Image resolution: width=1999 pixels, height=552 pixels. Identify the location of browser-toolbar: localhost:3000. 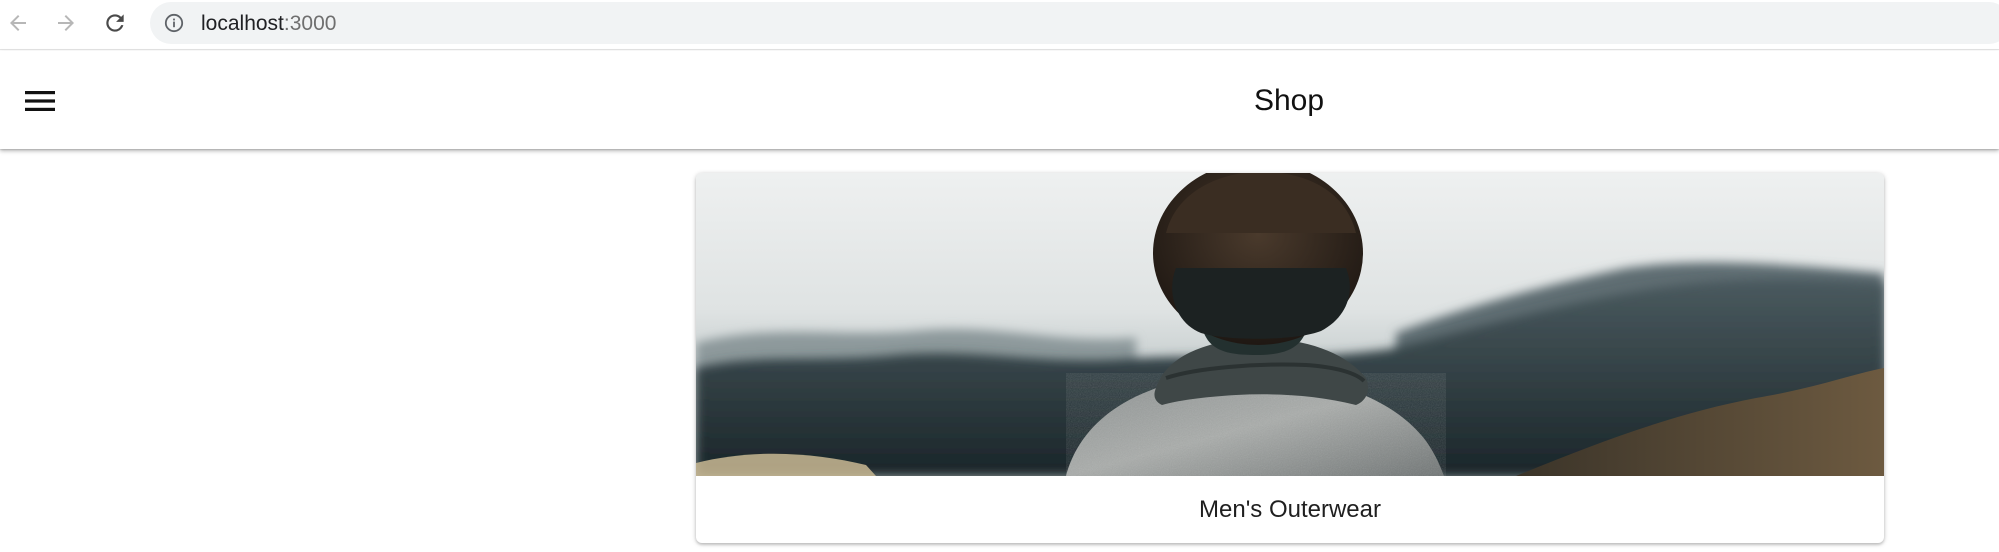
(999, 25).